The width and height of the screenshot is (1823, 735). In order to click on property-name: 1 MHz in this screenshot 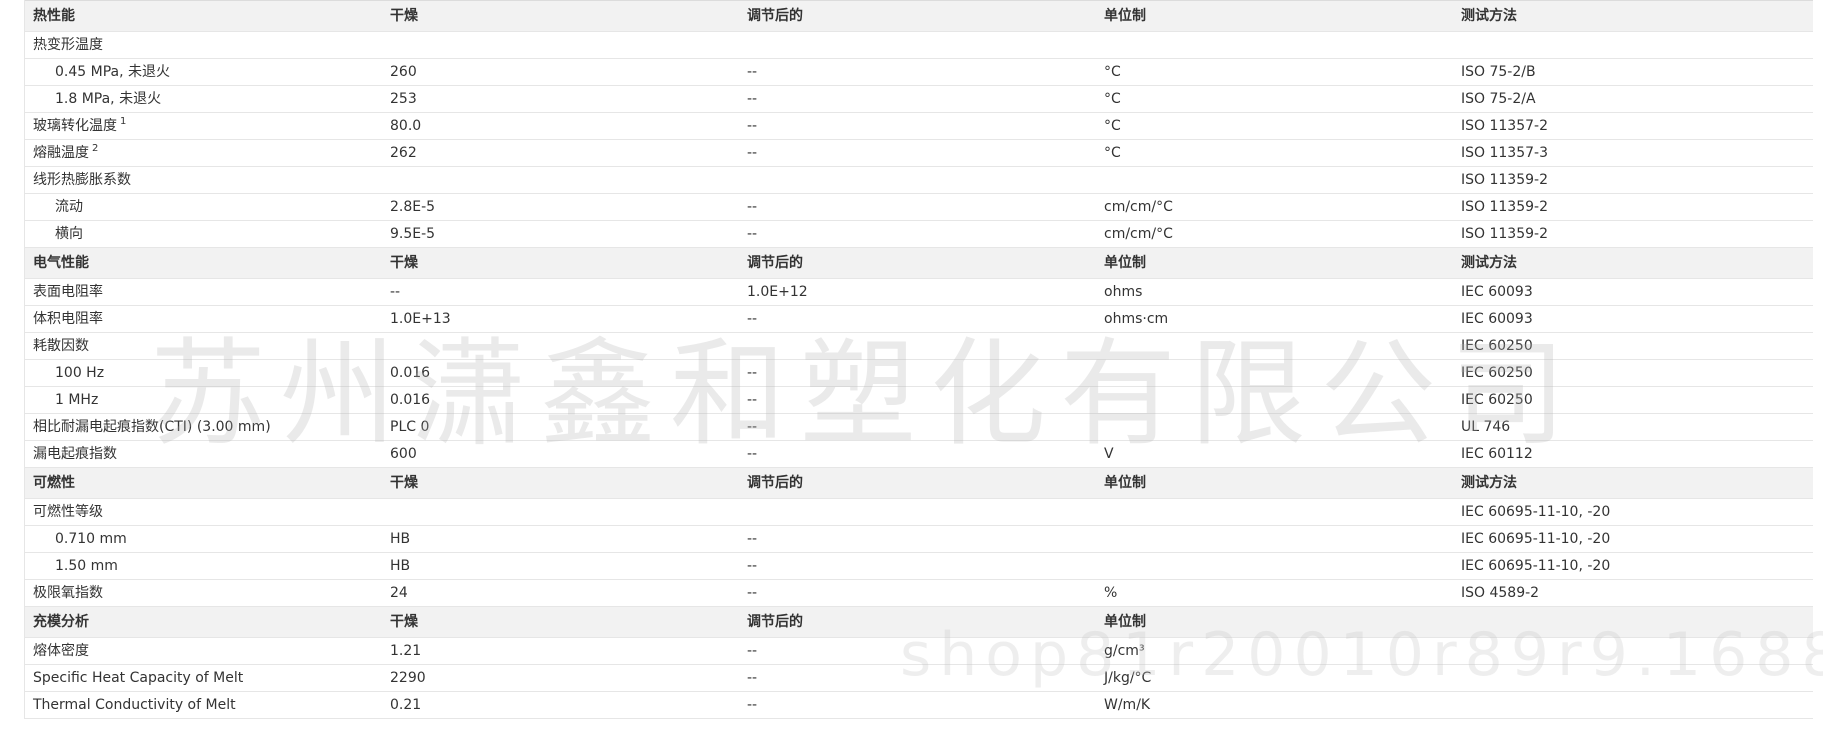, I will do `click(203, 400)`.